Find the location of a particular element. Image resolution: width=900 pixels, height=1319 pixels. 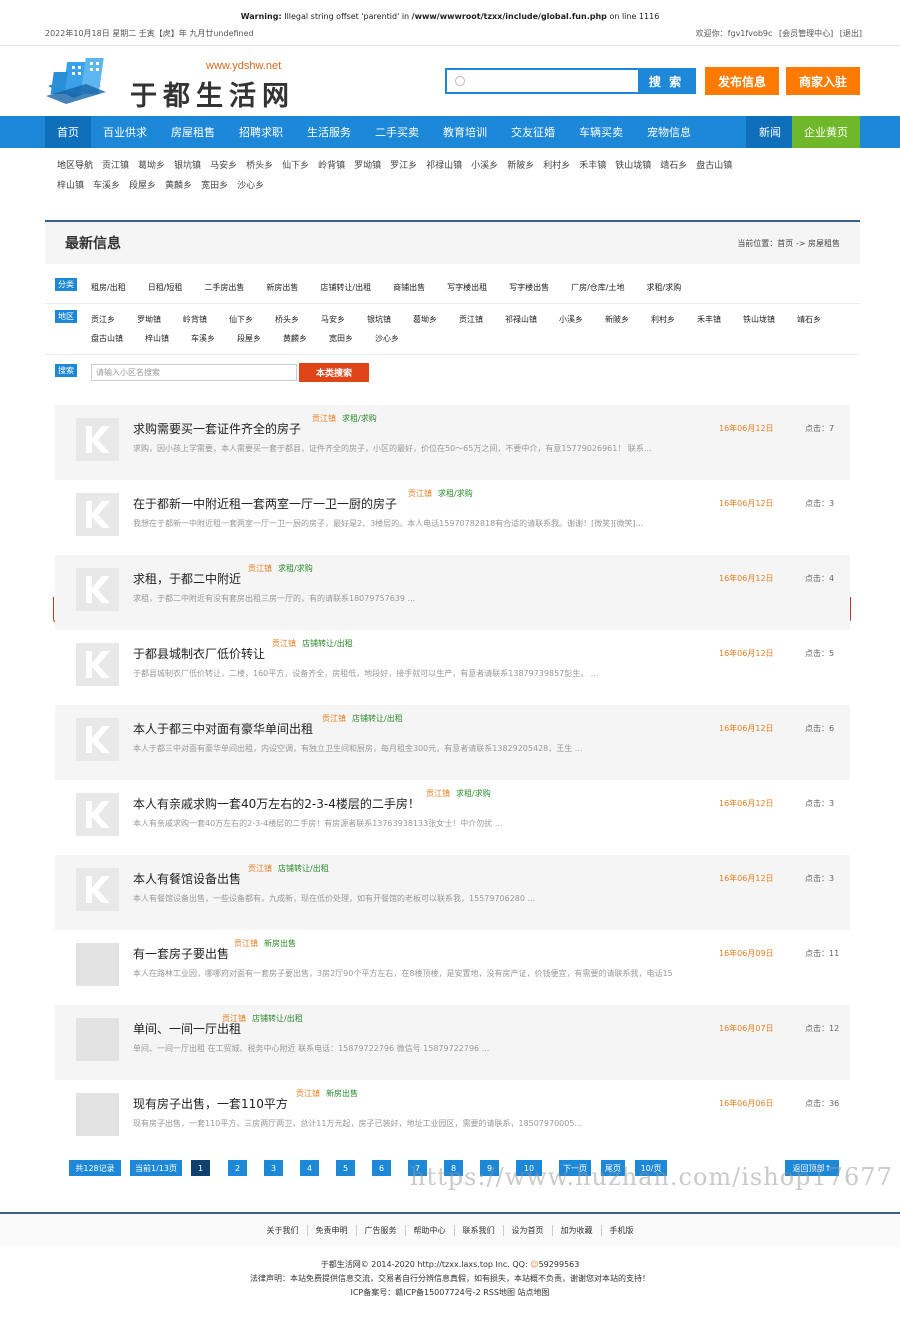

footer-link: 手机版 is located at coordinates (622, 1230).